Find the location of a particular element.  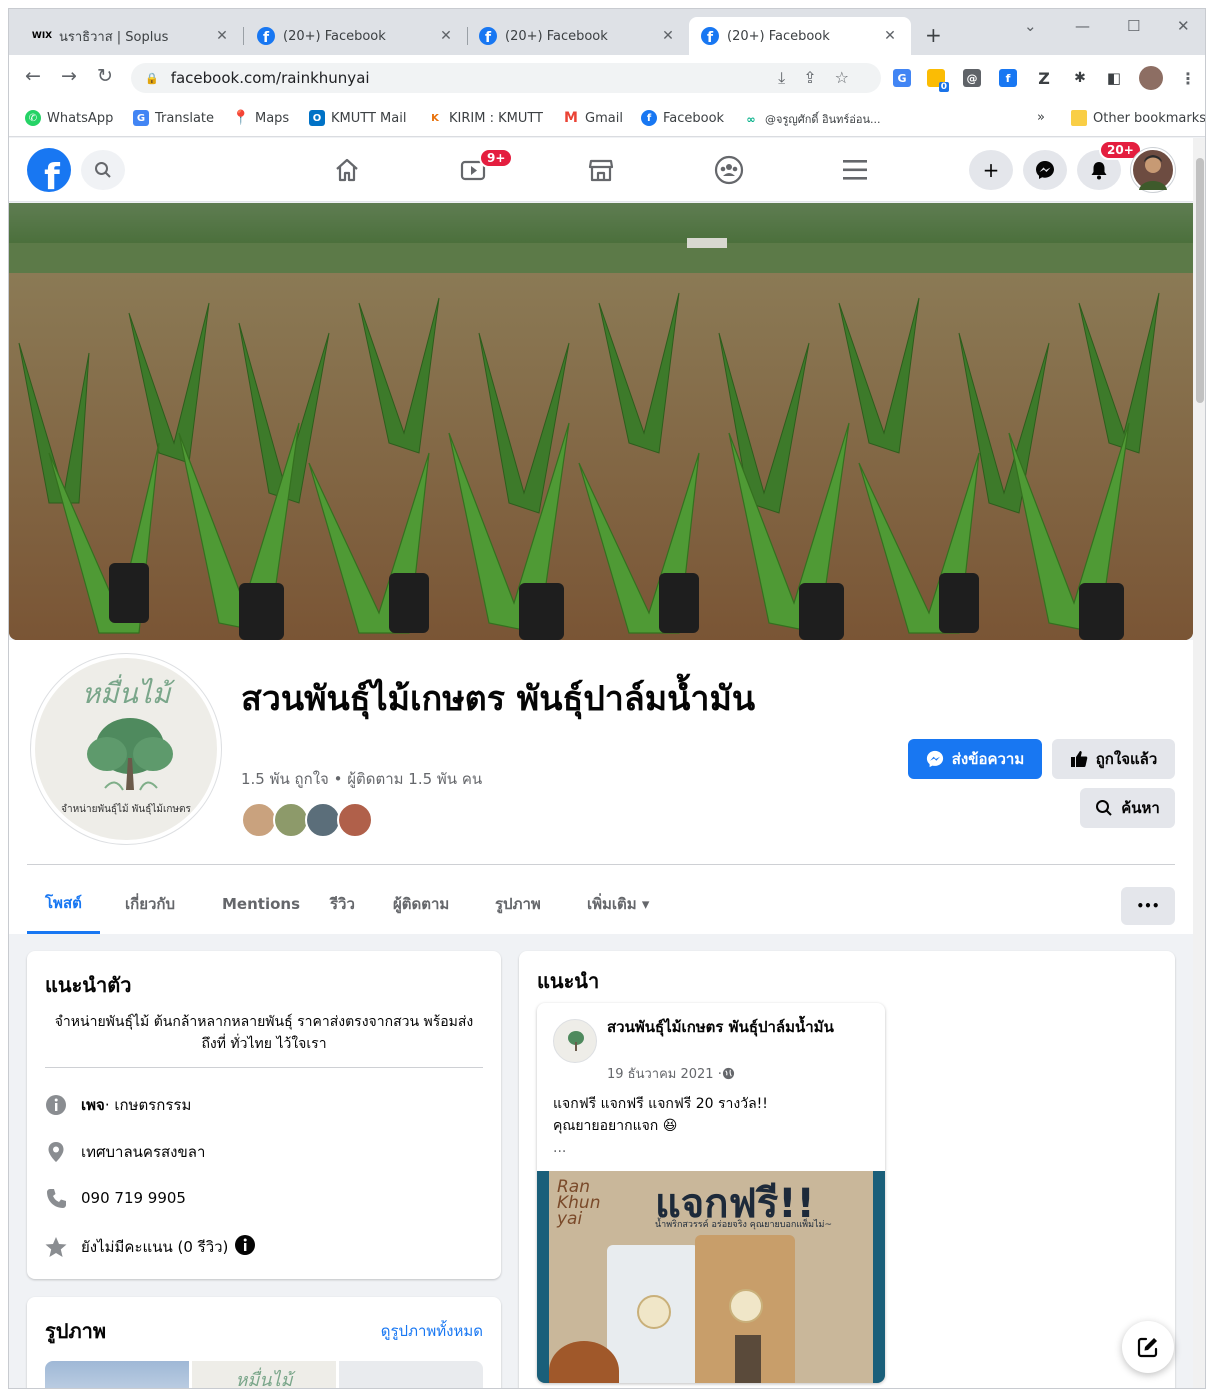

back-icon: ← is located at coordinates (33, 76).